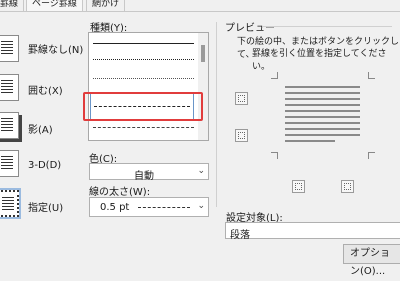 This screenshot has height=281, width=400. Describe the element at coordinates (274, 155) in the screenshot. I see `preview-corner-bl` at that location.